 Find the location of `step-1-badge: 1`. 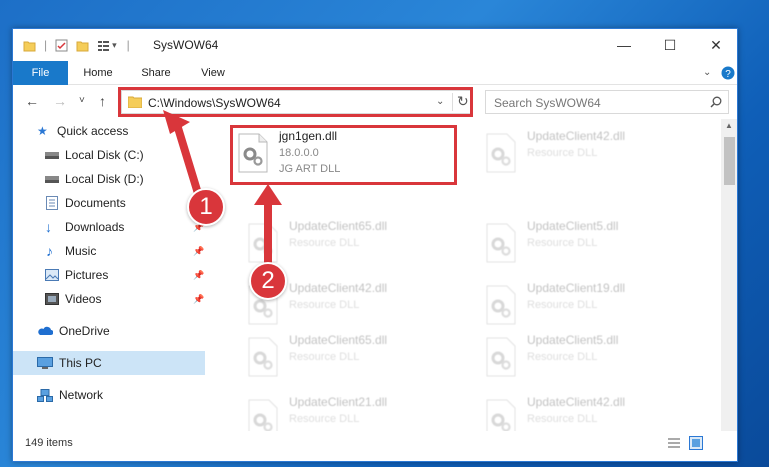

step-1-badge: 1 is located at coordinates (206, 207).